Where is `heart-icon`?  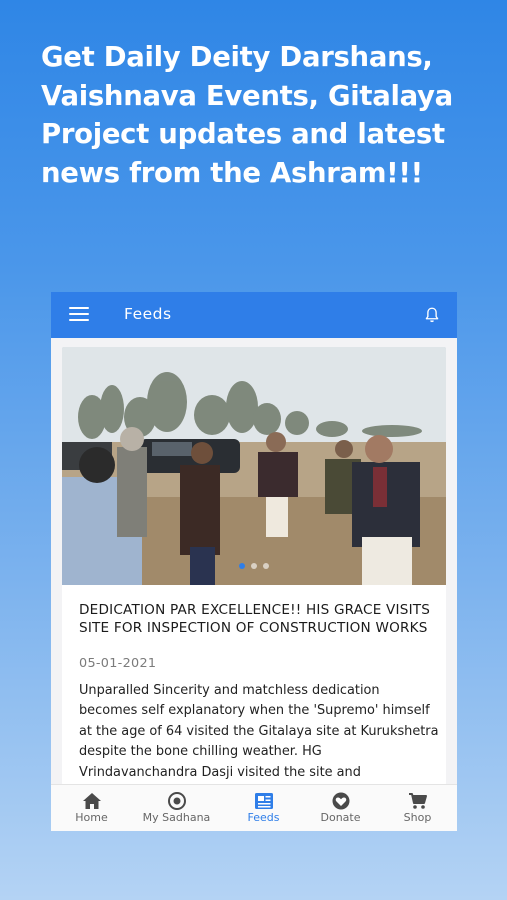 heart-icon is located at coordinates (340, 801).